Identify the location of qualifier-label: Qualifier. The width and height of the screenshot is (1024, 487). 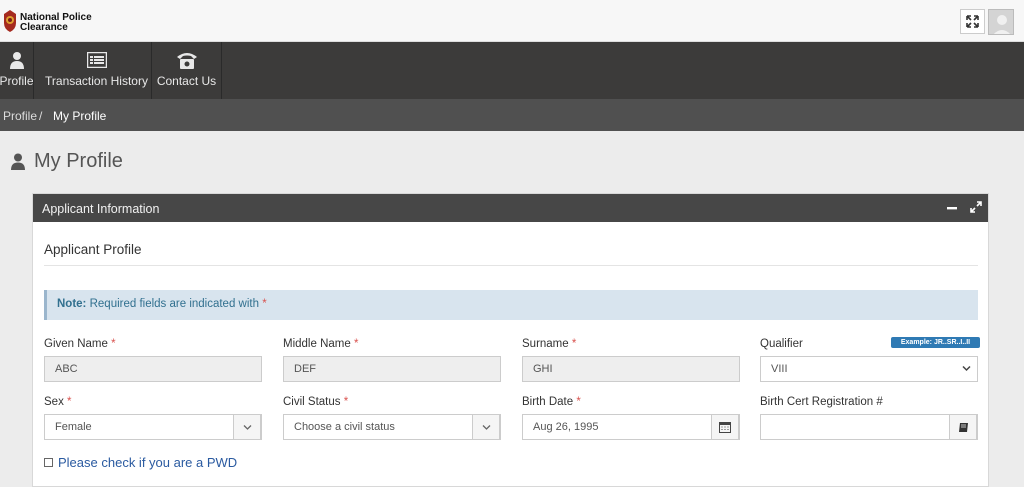
(781, 344).